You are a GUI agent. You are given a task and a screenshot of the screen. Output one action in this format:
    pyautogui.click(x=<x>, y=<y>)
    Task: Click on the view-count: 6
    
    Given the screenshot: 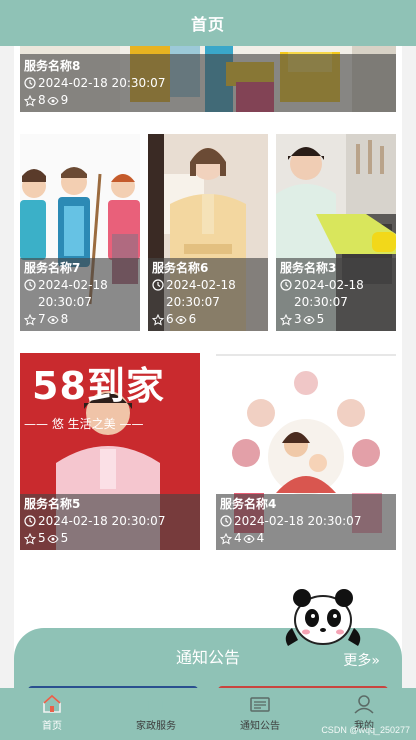 What is the action you would take?
    pyautogui.click(x=192, y=319)
    